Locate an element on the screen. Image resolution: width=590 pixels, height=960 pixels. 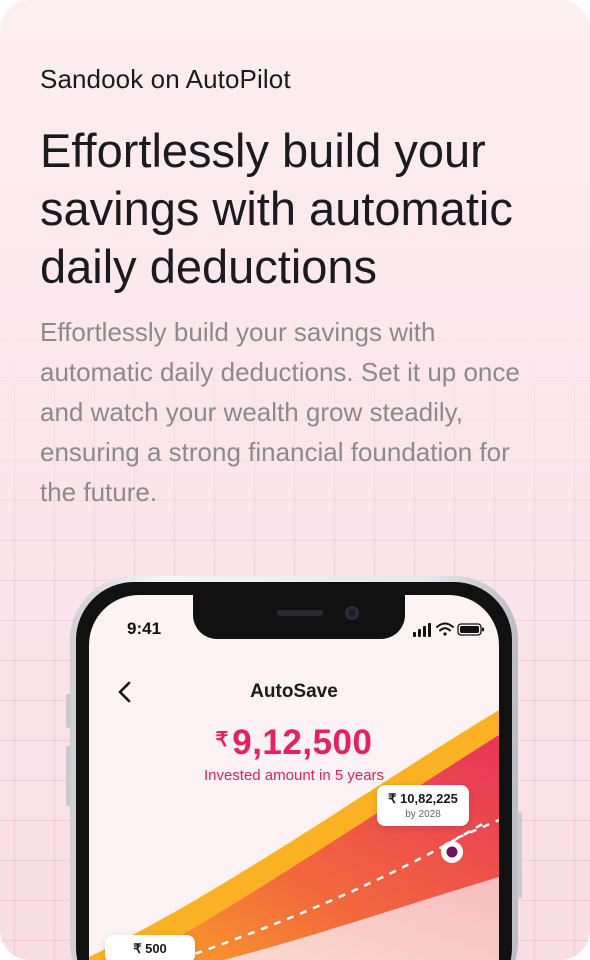
invested-amount: ₹9,12,500 is located at coordinates (294, 743).